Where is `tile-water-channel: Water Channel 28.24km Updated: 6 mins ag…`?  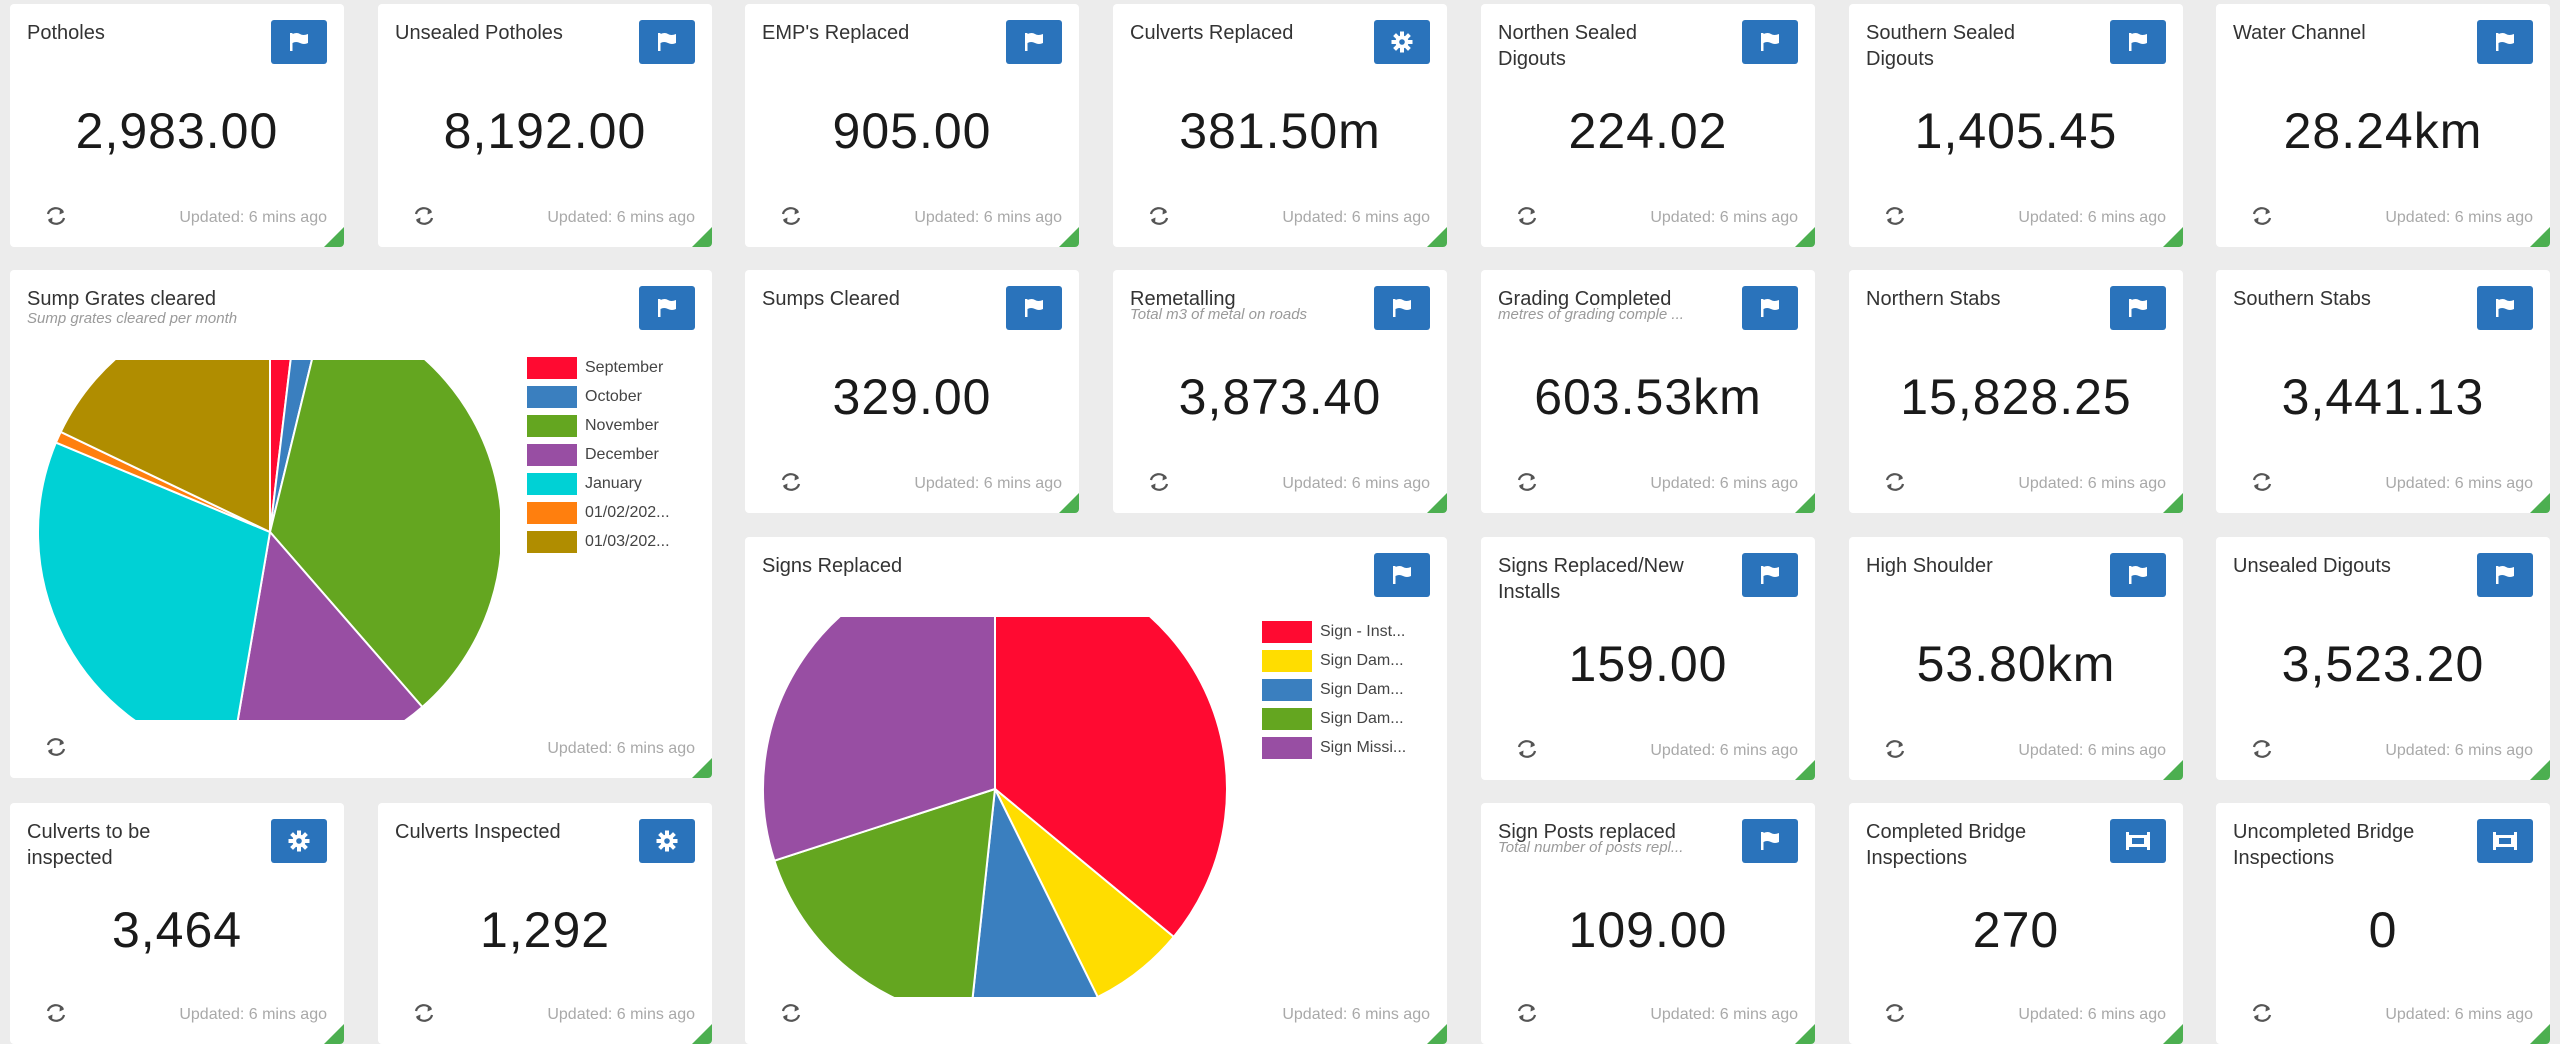 tile-water-channel: Water Channel 28.24km Updated: 6 mins ag… is located at coordinates (2383, 125).